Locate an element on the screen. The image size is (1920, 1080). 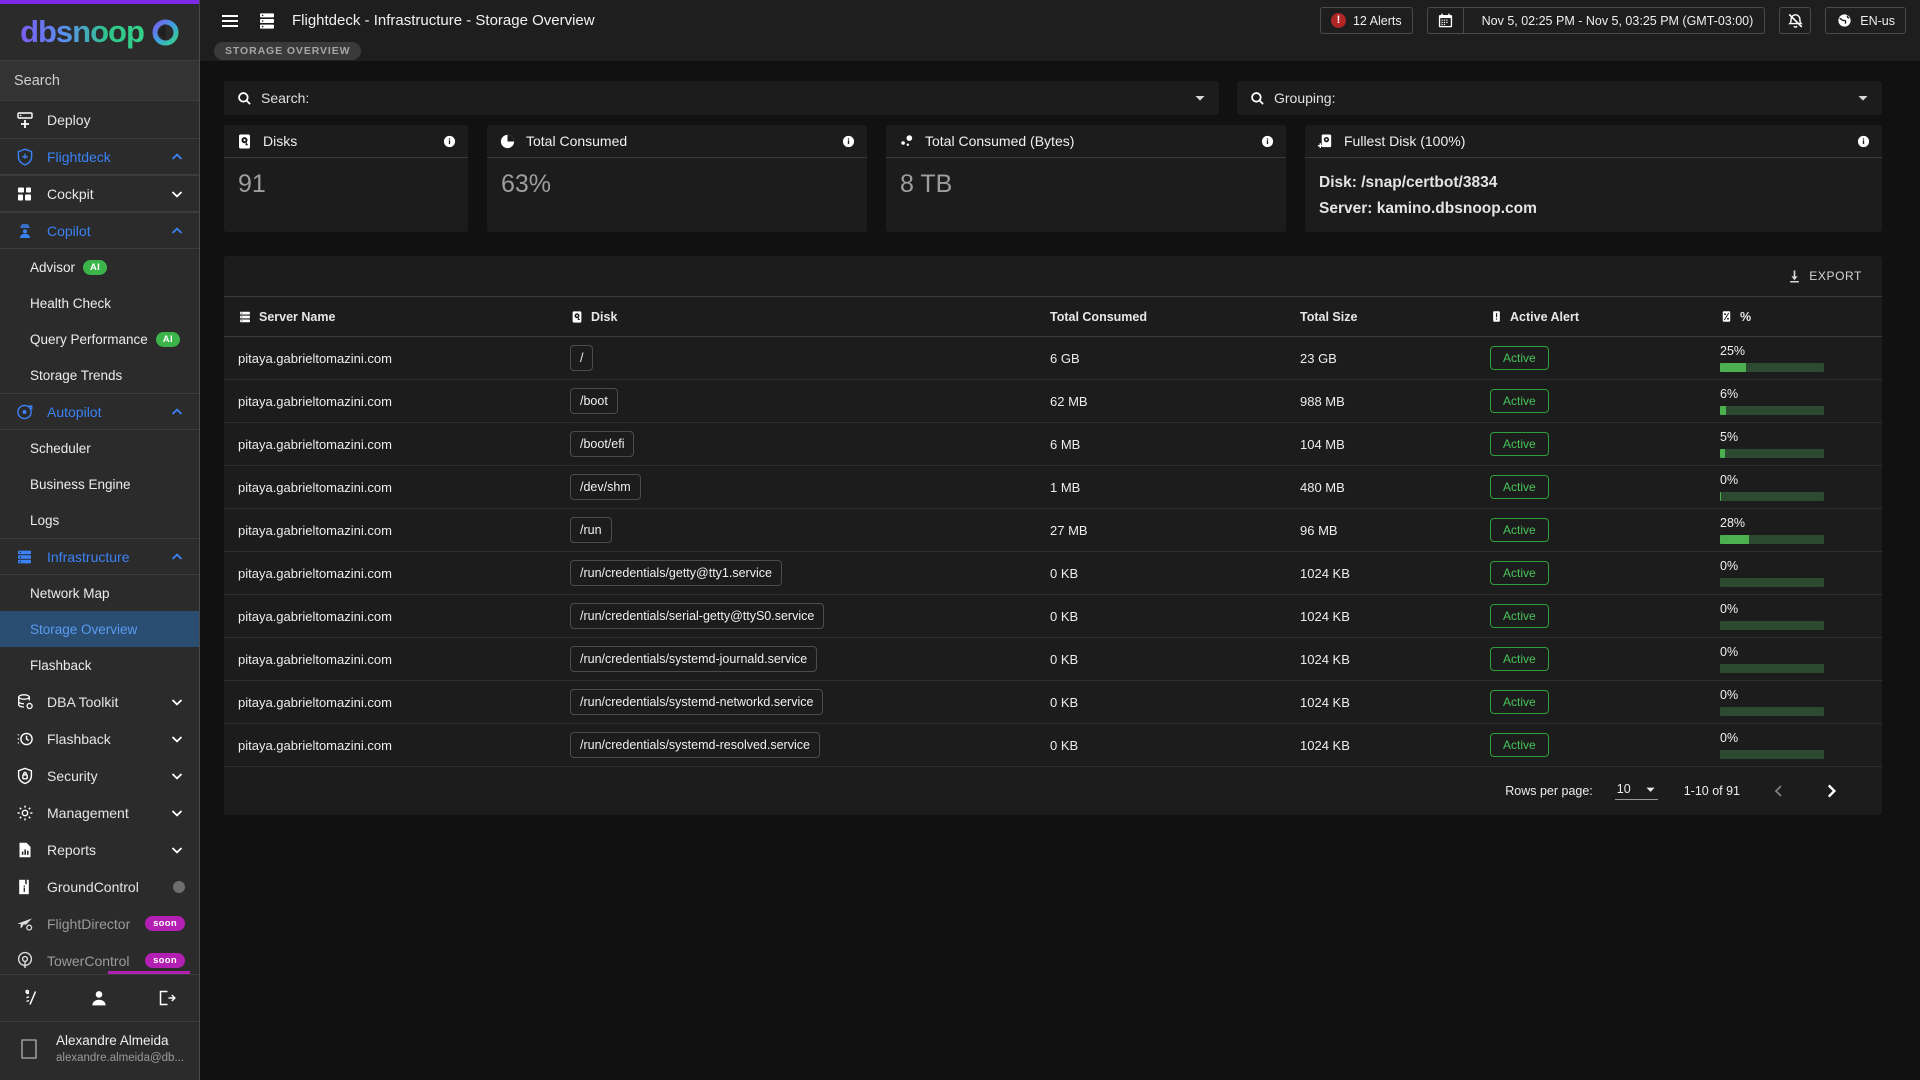
sidebar-item-label: GroundControl is located at coordinates (93, 886).